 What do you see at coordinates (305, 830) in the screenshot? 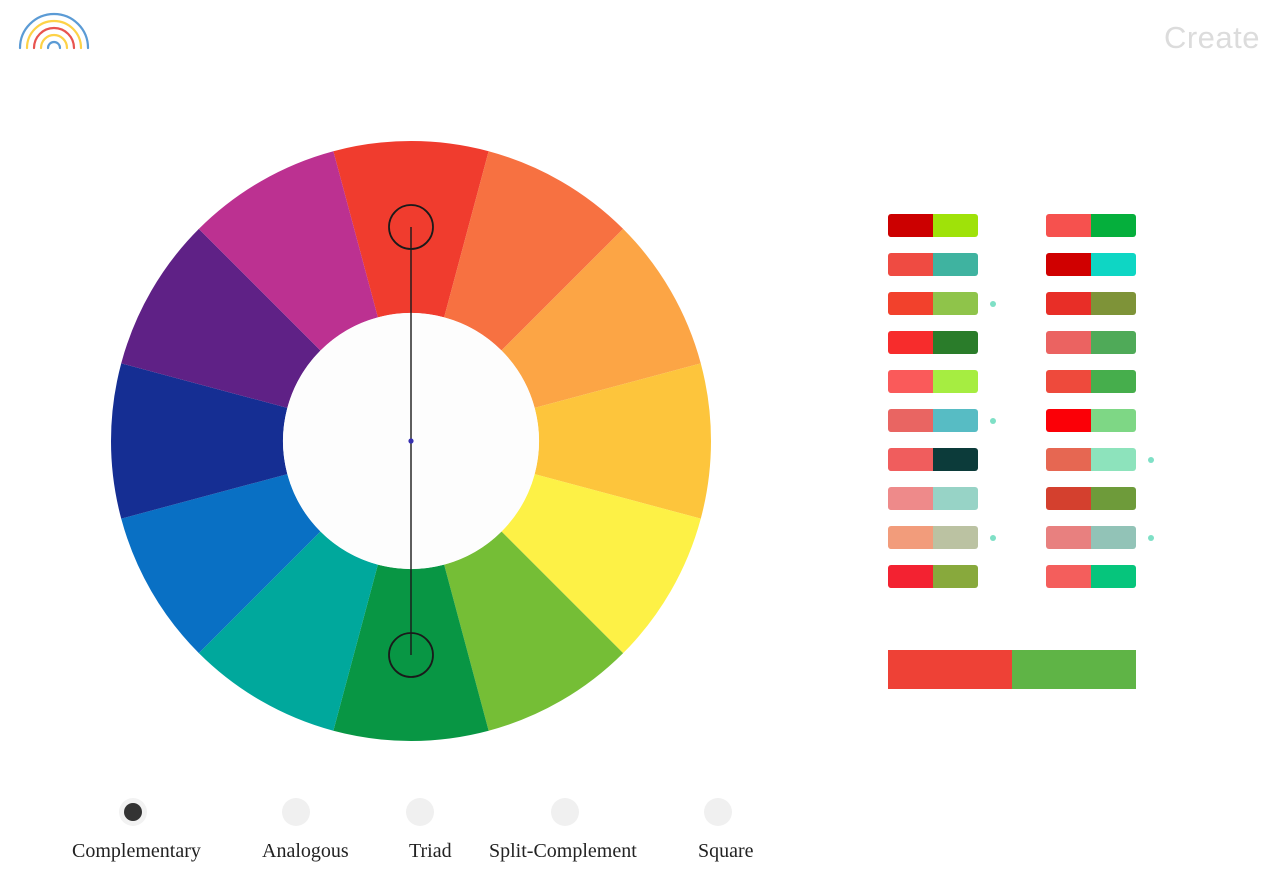
I see `harmony-option-analogous: Analogous` at bounding box center [305, 830].